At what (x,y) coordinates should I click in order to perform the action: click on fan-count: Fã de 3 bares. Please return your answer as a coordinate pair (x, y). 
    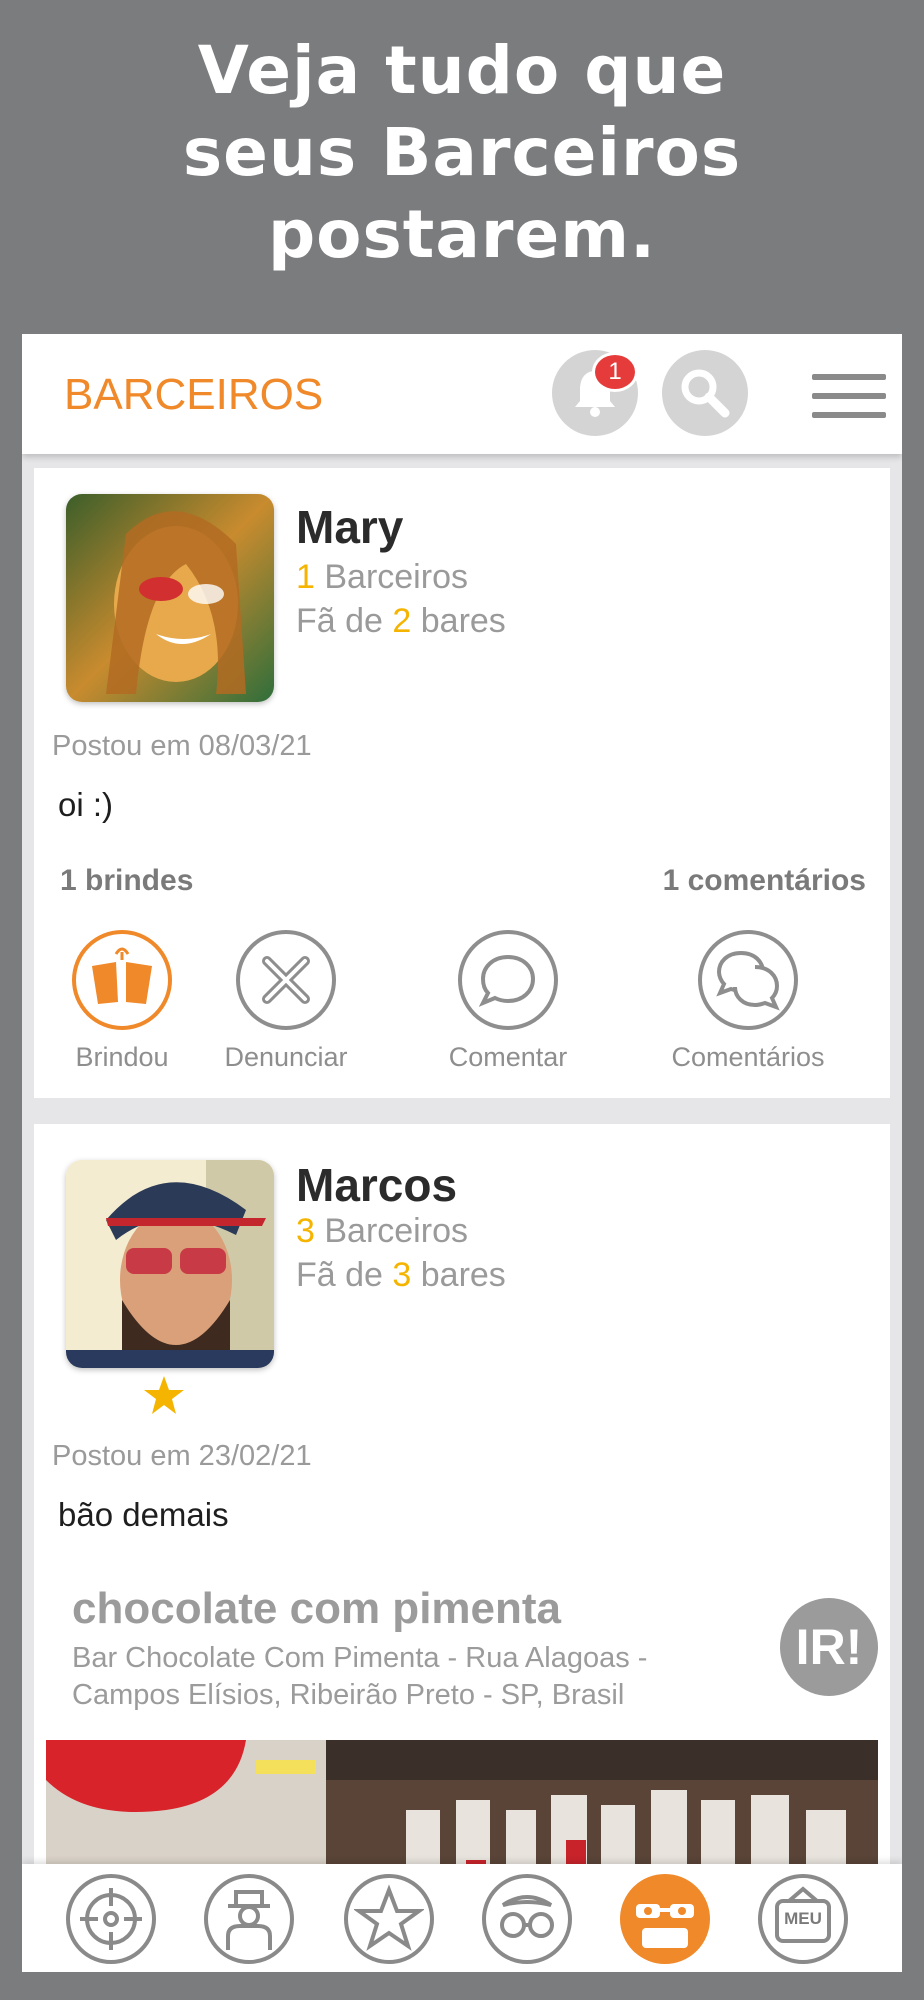
    Looking at the image, I should click on (401, 1275).